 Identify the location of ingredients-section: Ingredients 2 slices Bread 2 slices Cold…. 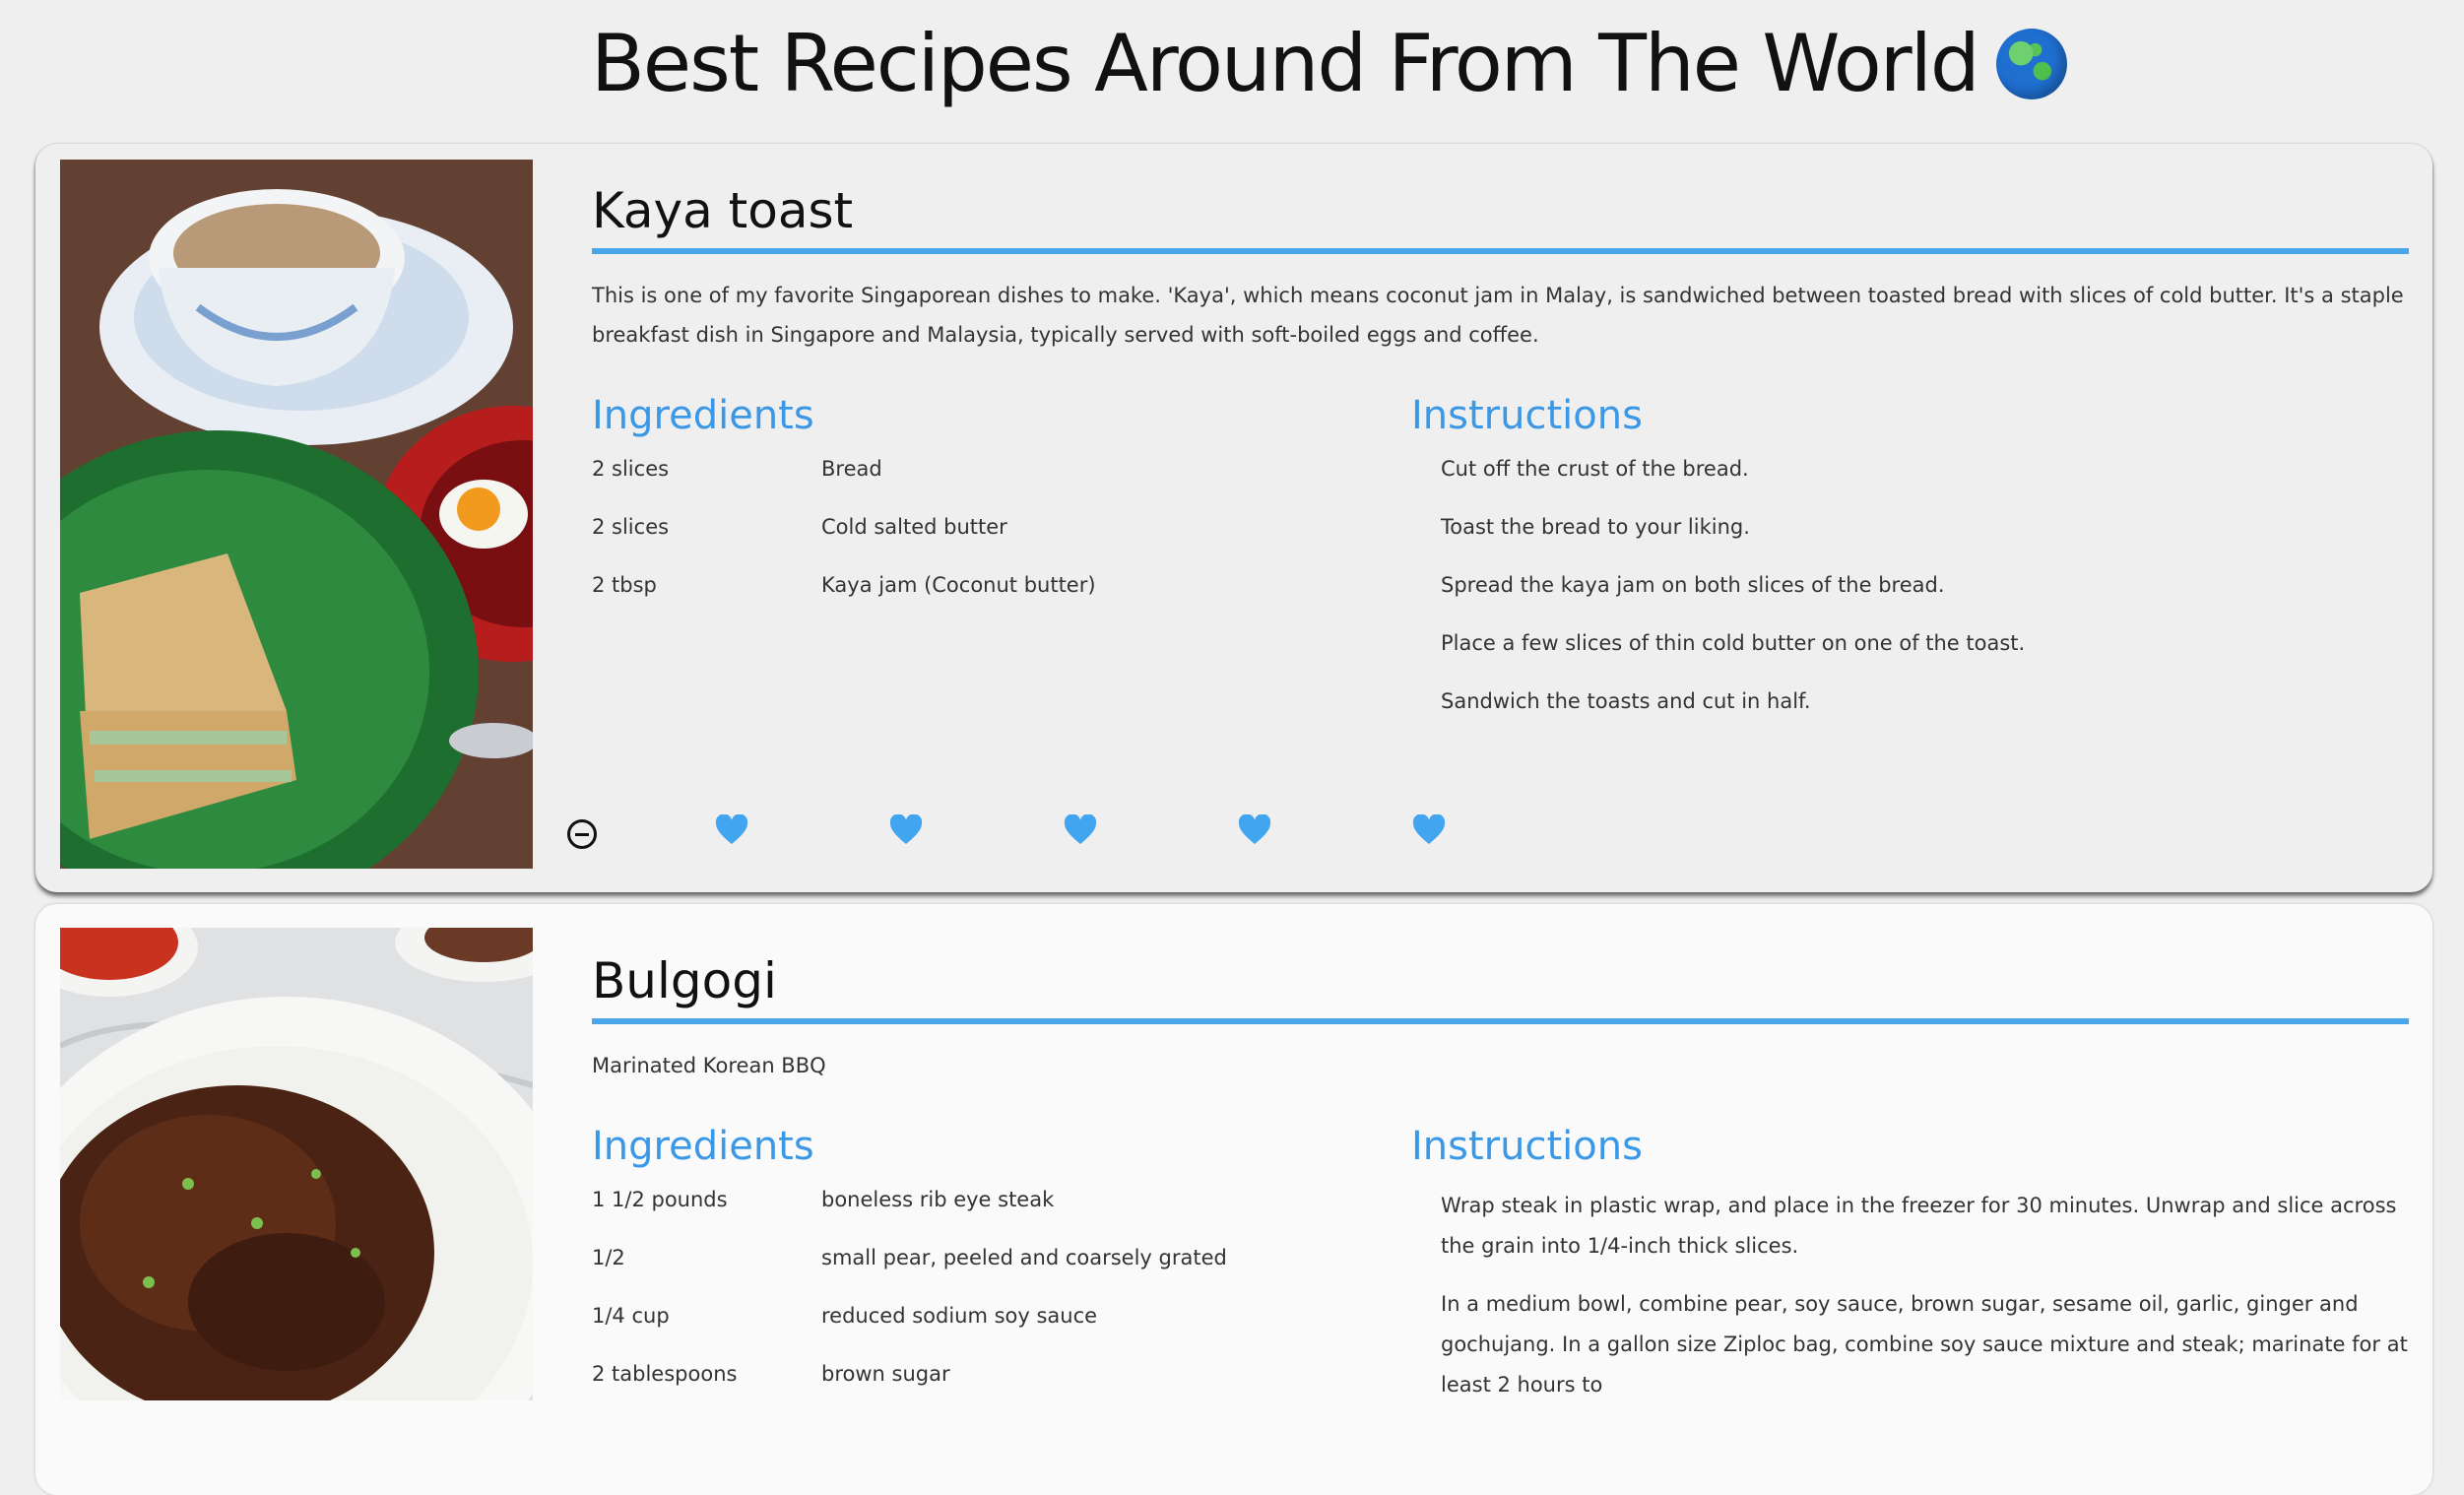
(986, 509).